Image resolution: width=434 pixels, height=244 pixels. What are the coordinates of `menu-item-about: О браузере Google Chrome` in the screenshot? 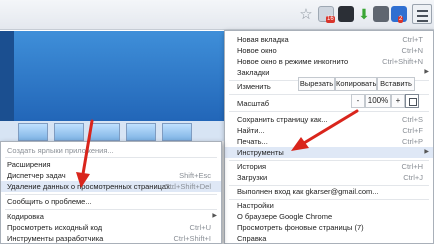 It's located at (329, 216).